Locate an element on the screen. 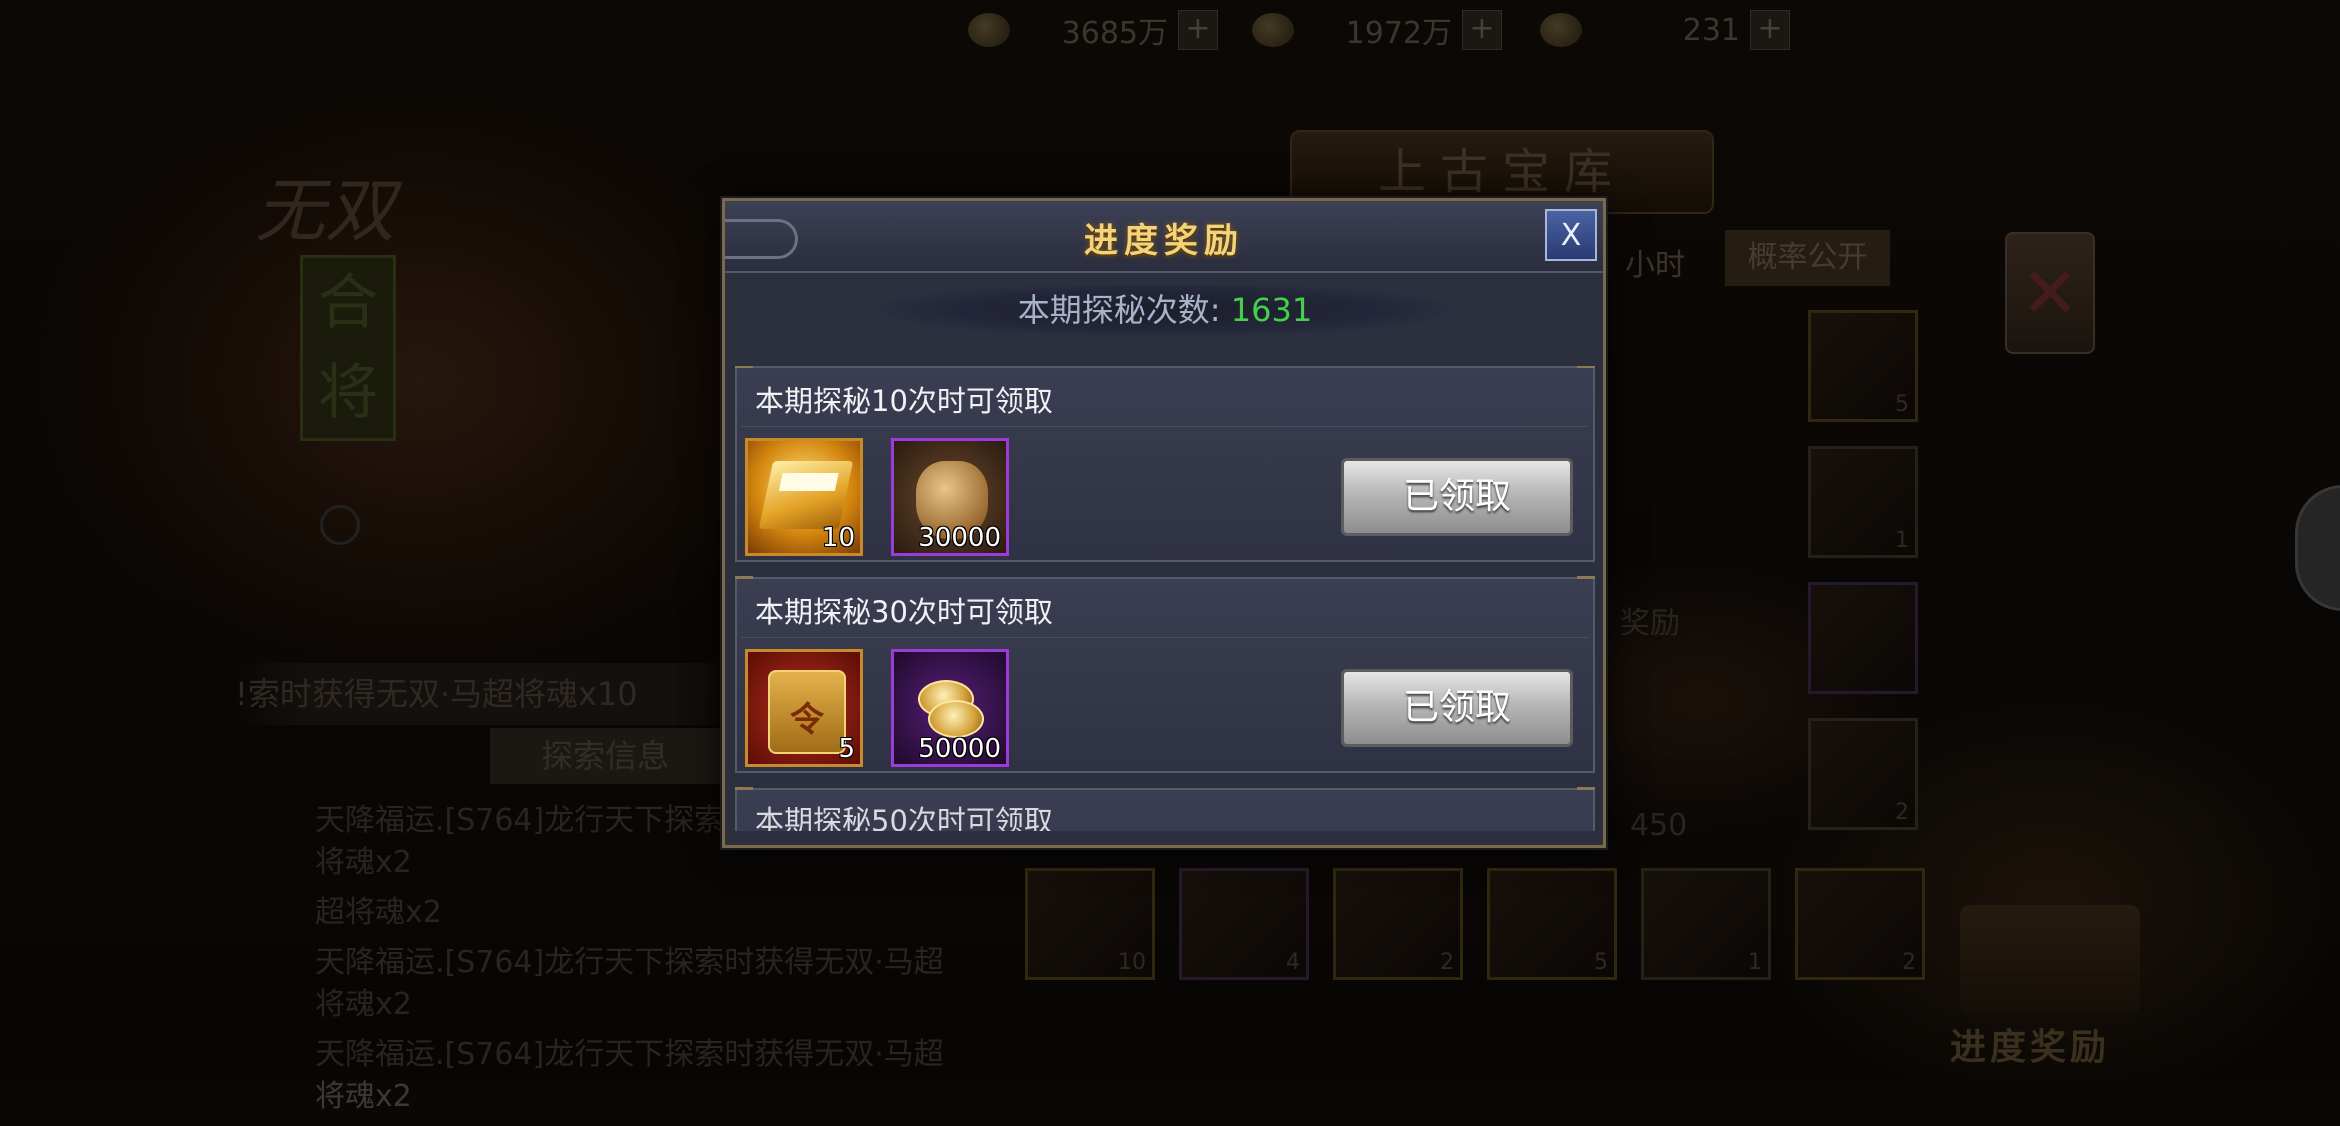 The width and height of the screenshot is (2340, 1126). explore-count-value: 1631 is located at coordinates (1271, 310).